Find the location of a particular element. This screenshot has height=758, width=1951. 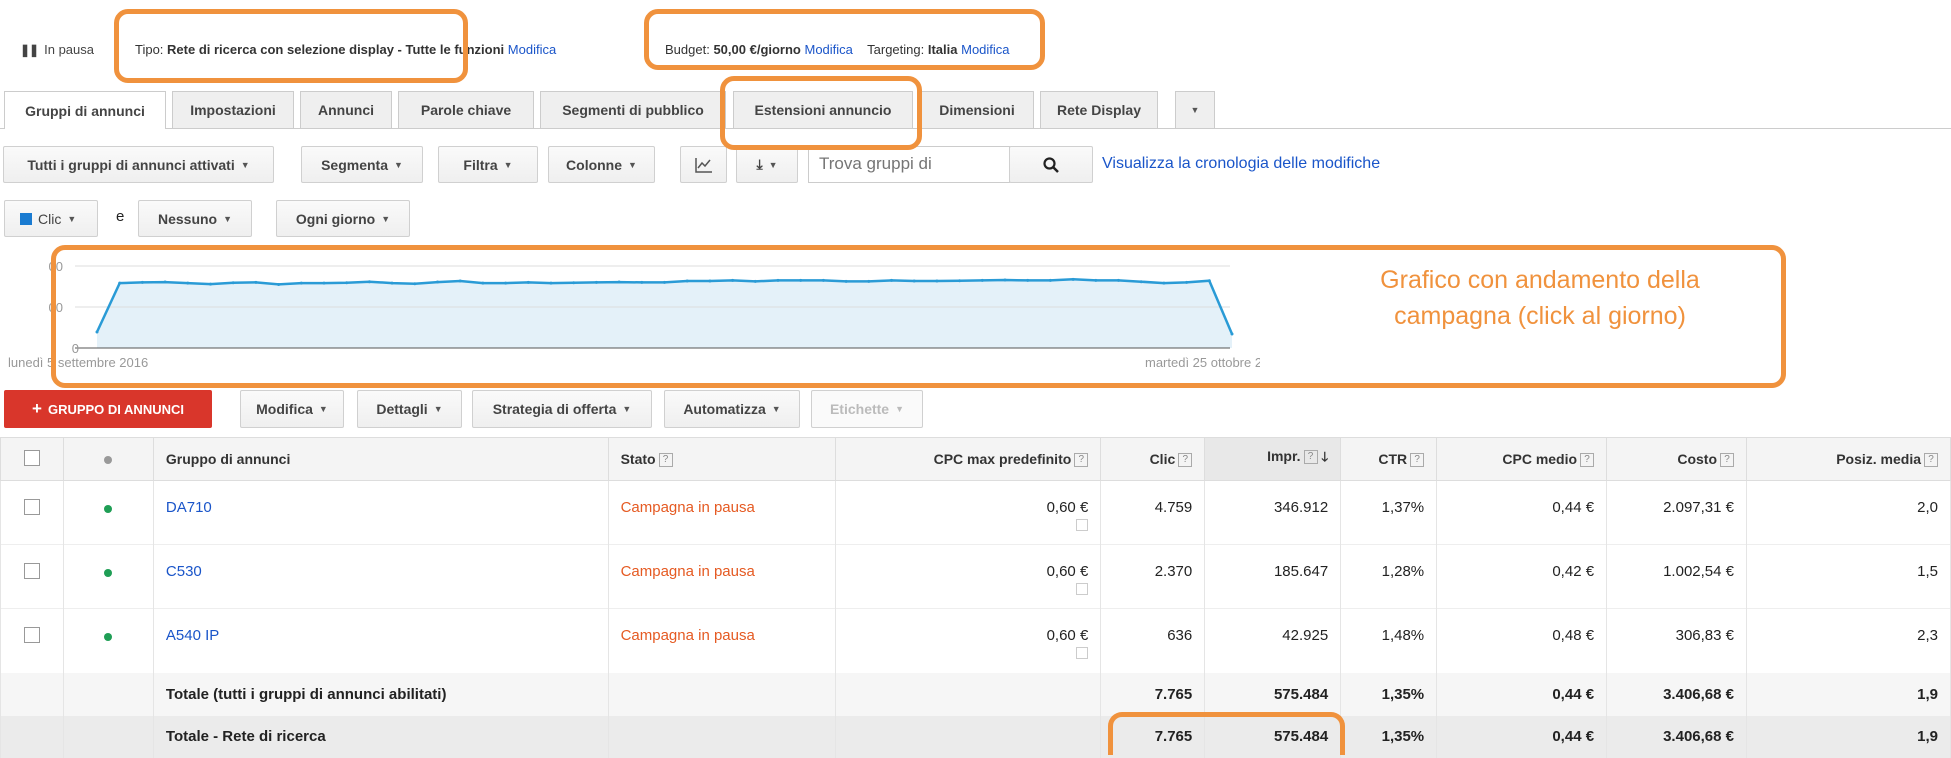

total-search-avg-position: 1,9 is located at coordinates (1848, 736).